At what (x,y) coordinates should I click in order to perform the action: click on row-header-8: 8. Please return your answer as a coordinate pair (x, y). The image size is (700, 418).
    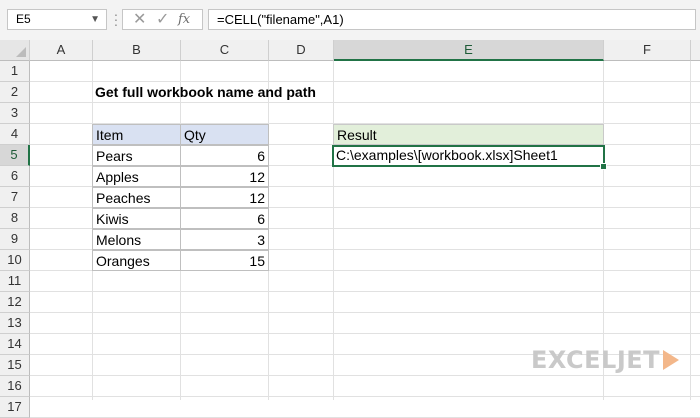
    Looking at the image, I should click on (15, 218).